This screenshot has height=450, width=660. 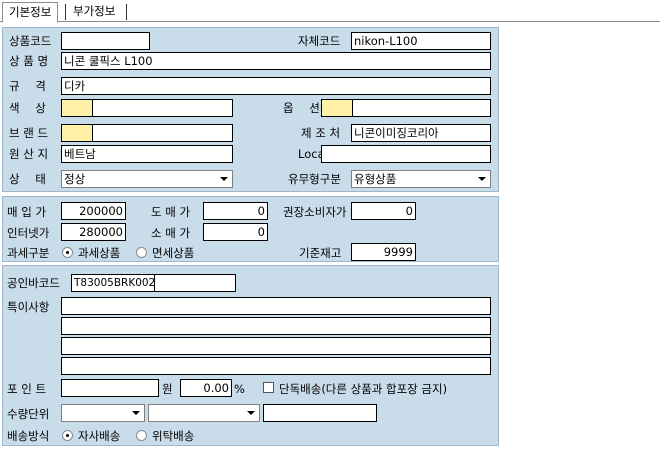 I want to click on wholesale-price-label: 도 매 가, so click(x=171, y=212).